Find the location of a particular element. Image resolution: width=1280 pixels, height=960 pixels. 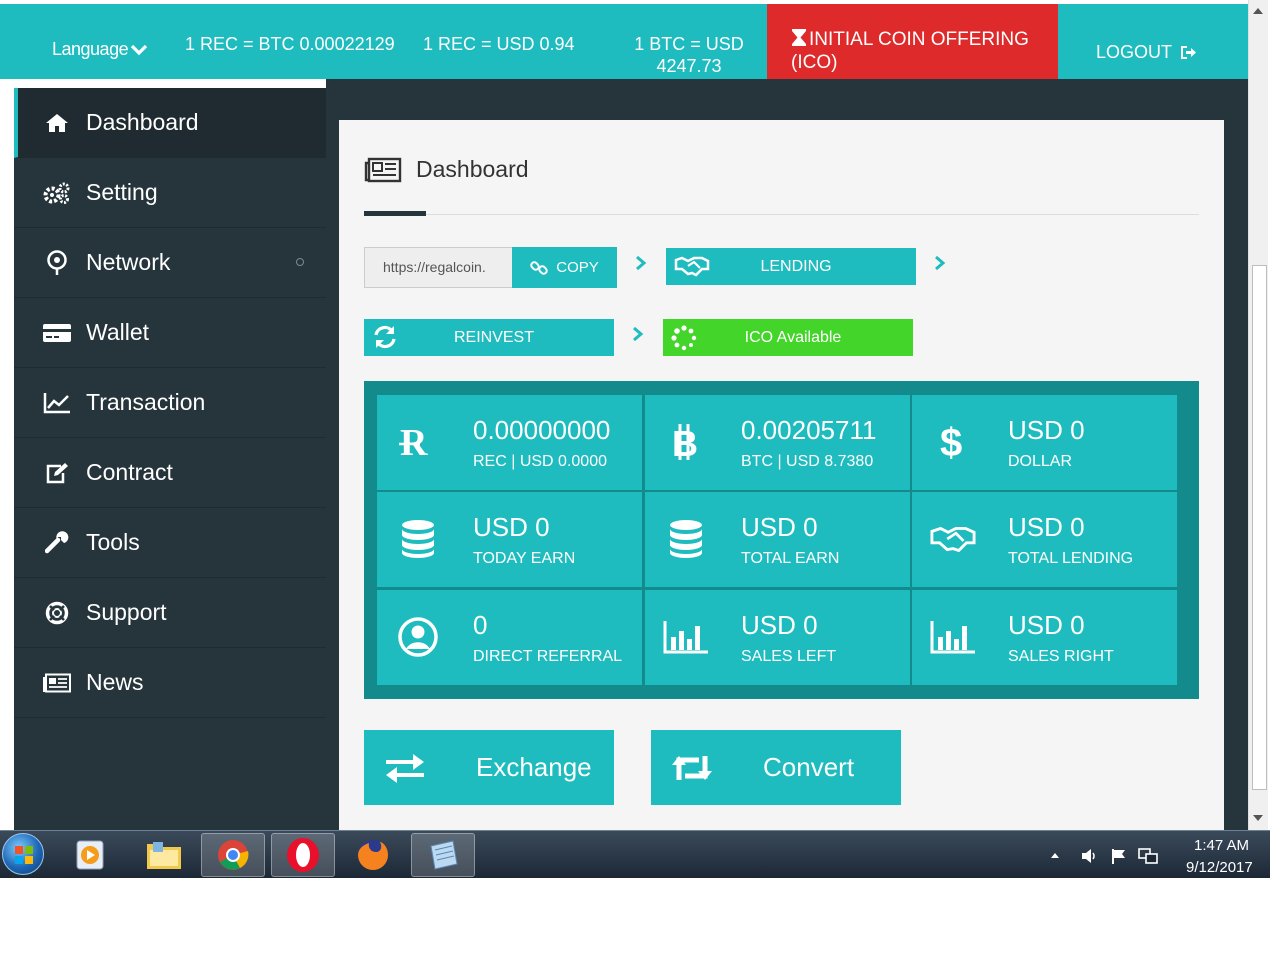

sign-out-icon is located at coordinates (1189, 52).